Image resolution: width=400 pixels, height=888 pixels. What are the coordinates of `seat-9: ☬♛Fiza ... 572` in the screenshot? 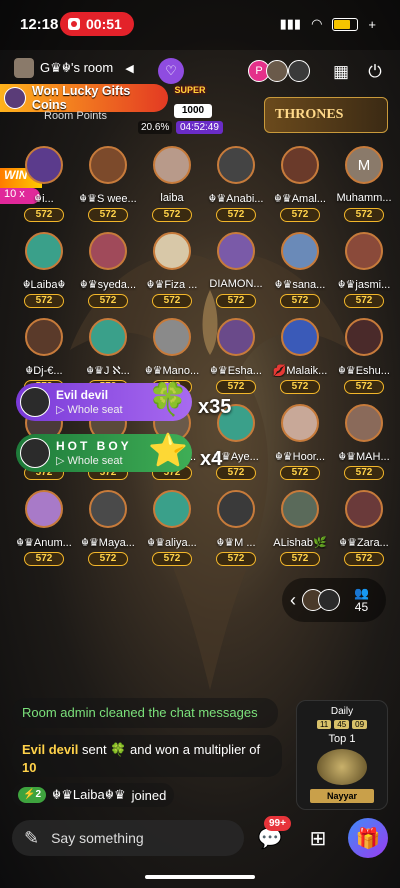 It's located at (172, 276).